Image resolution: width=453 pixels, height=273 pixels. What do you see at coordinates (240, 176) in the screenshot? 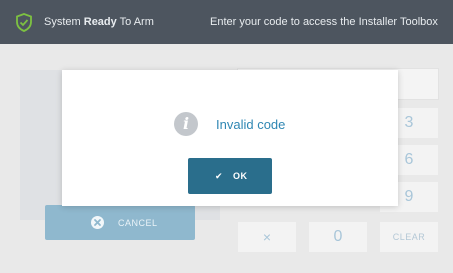
I see `ok-label: OK` at bounding box center [240, 176].